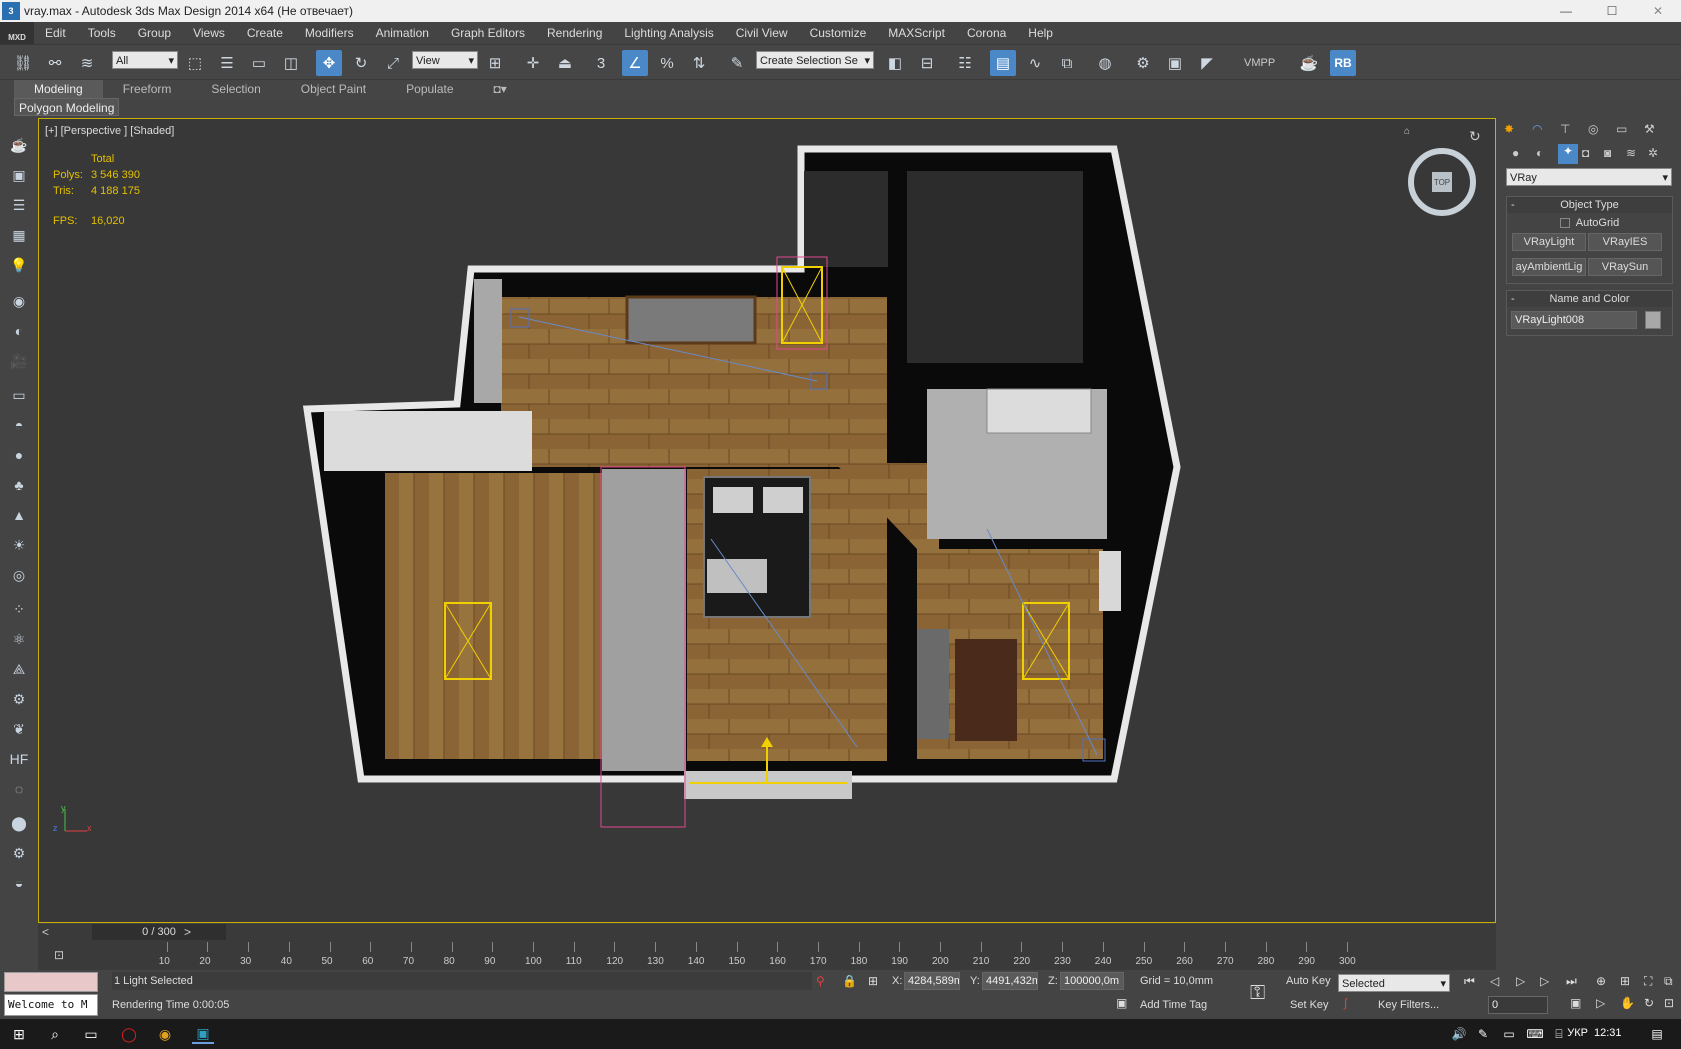 The width and height of the screenshot is (1681, 1049). What do you see at coordinates (17, 33) in the screenshot?
I see `application-button: MXD` at bounding box center [17, 33].